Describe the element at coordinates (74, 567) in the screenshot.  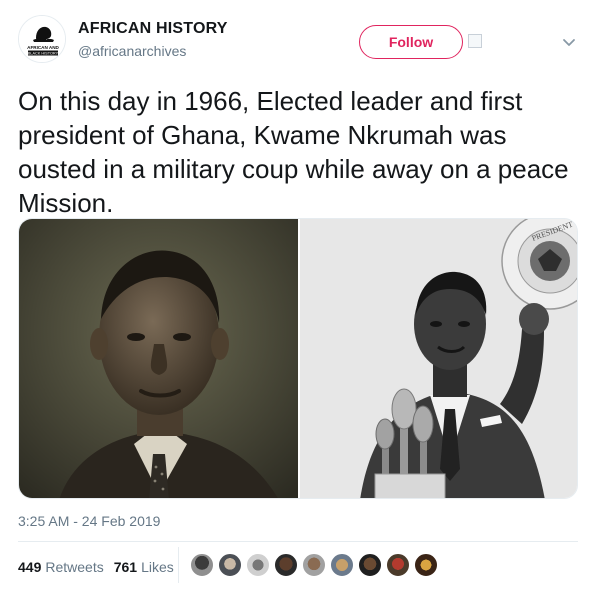
I see `retweets-label: Retweets` at that location.